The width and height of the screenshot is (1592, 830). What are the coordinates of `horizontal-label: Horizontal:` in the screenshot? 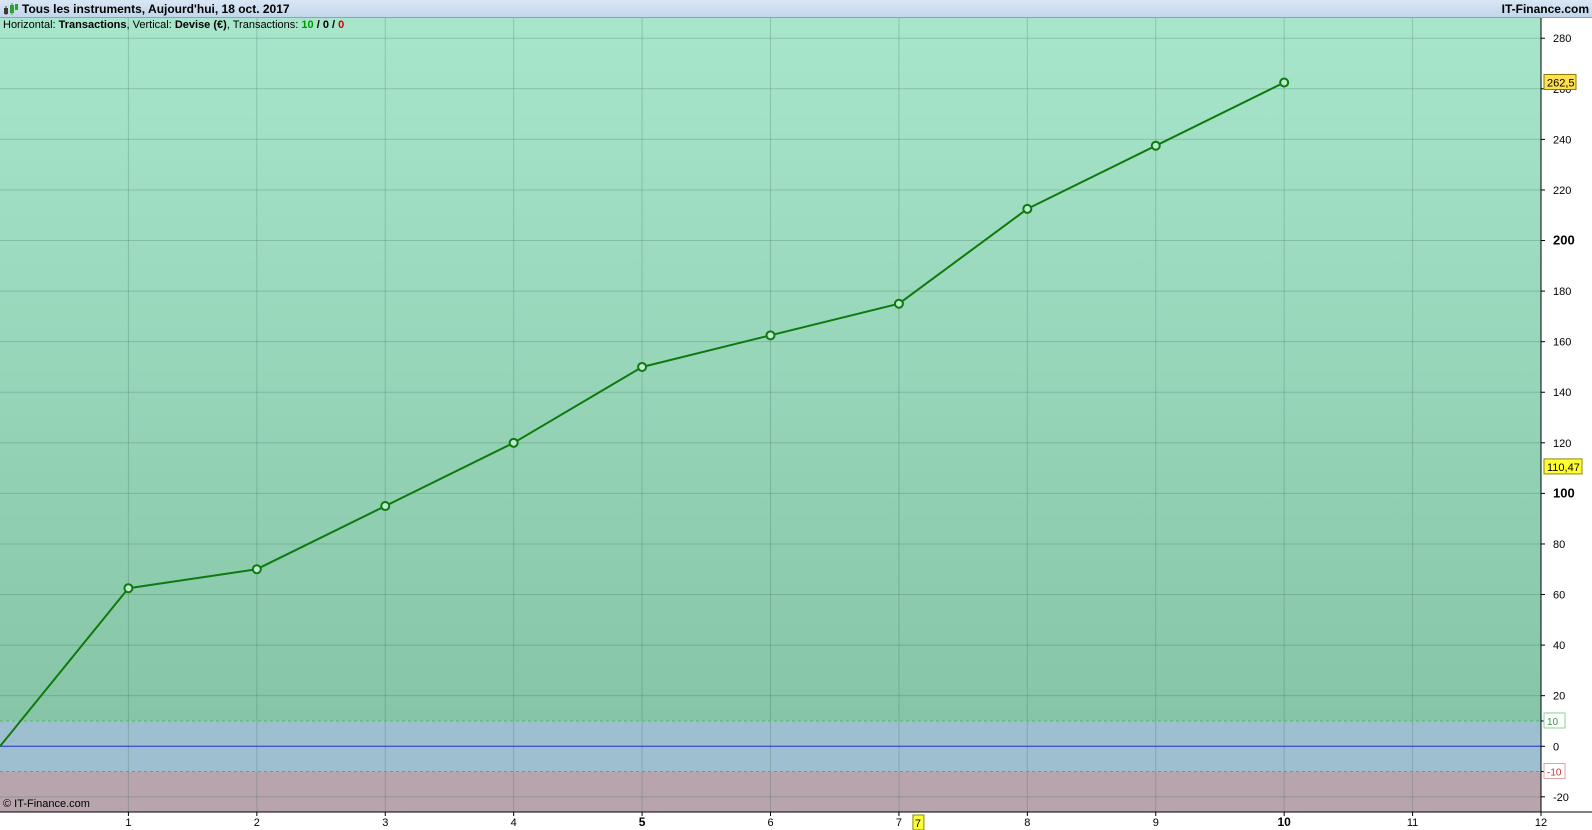 It's located at (29, 25).